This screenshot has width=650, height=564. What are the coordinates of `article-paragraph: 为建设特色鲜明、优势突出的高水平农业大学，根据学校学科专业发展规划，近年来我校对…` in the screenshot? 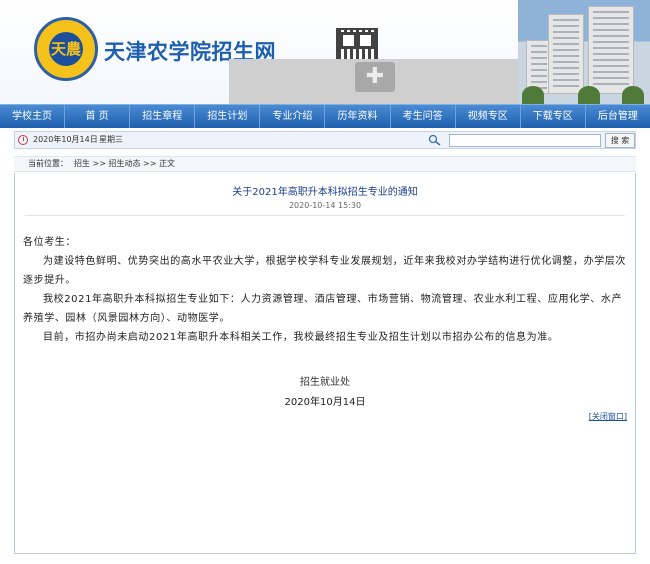 It's located at (324, 271).